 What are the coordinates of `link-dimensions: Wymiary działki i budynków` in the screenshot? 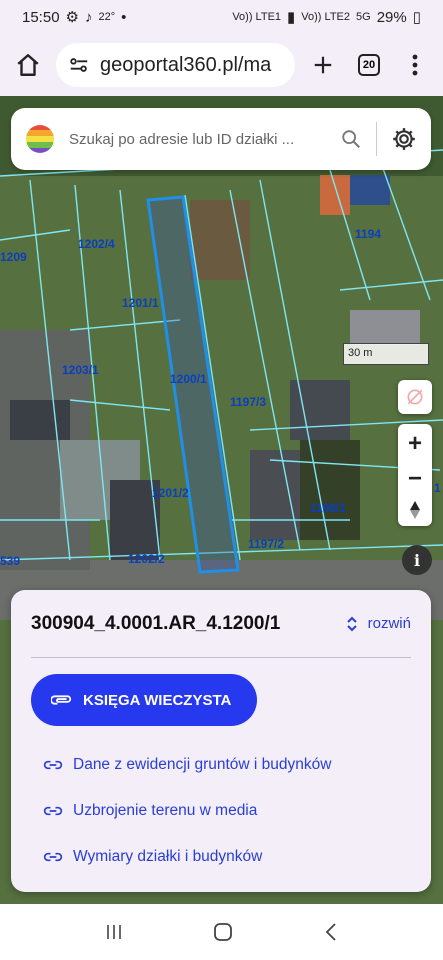 It's located at (221, 857).